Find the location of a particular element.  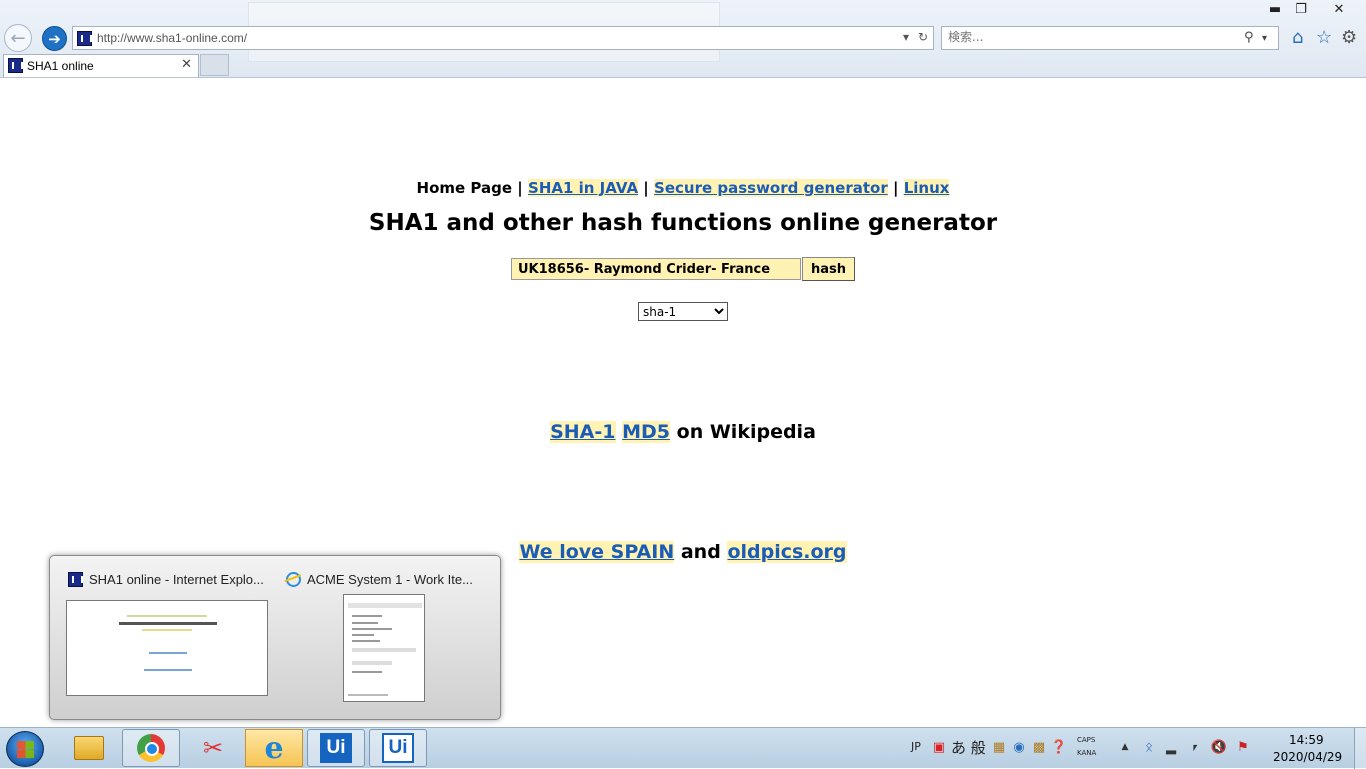

uipath-robot-icon: Ui is located at coordinates (398, 748).